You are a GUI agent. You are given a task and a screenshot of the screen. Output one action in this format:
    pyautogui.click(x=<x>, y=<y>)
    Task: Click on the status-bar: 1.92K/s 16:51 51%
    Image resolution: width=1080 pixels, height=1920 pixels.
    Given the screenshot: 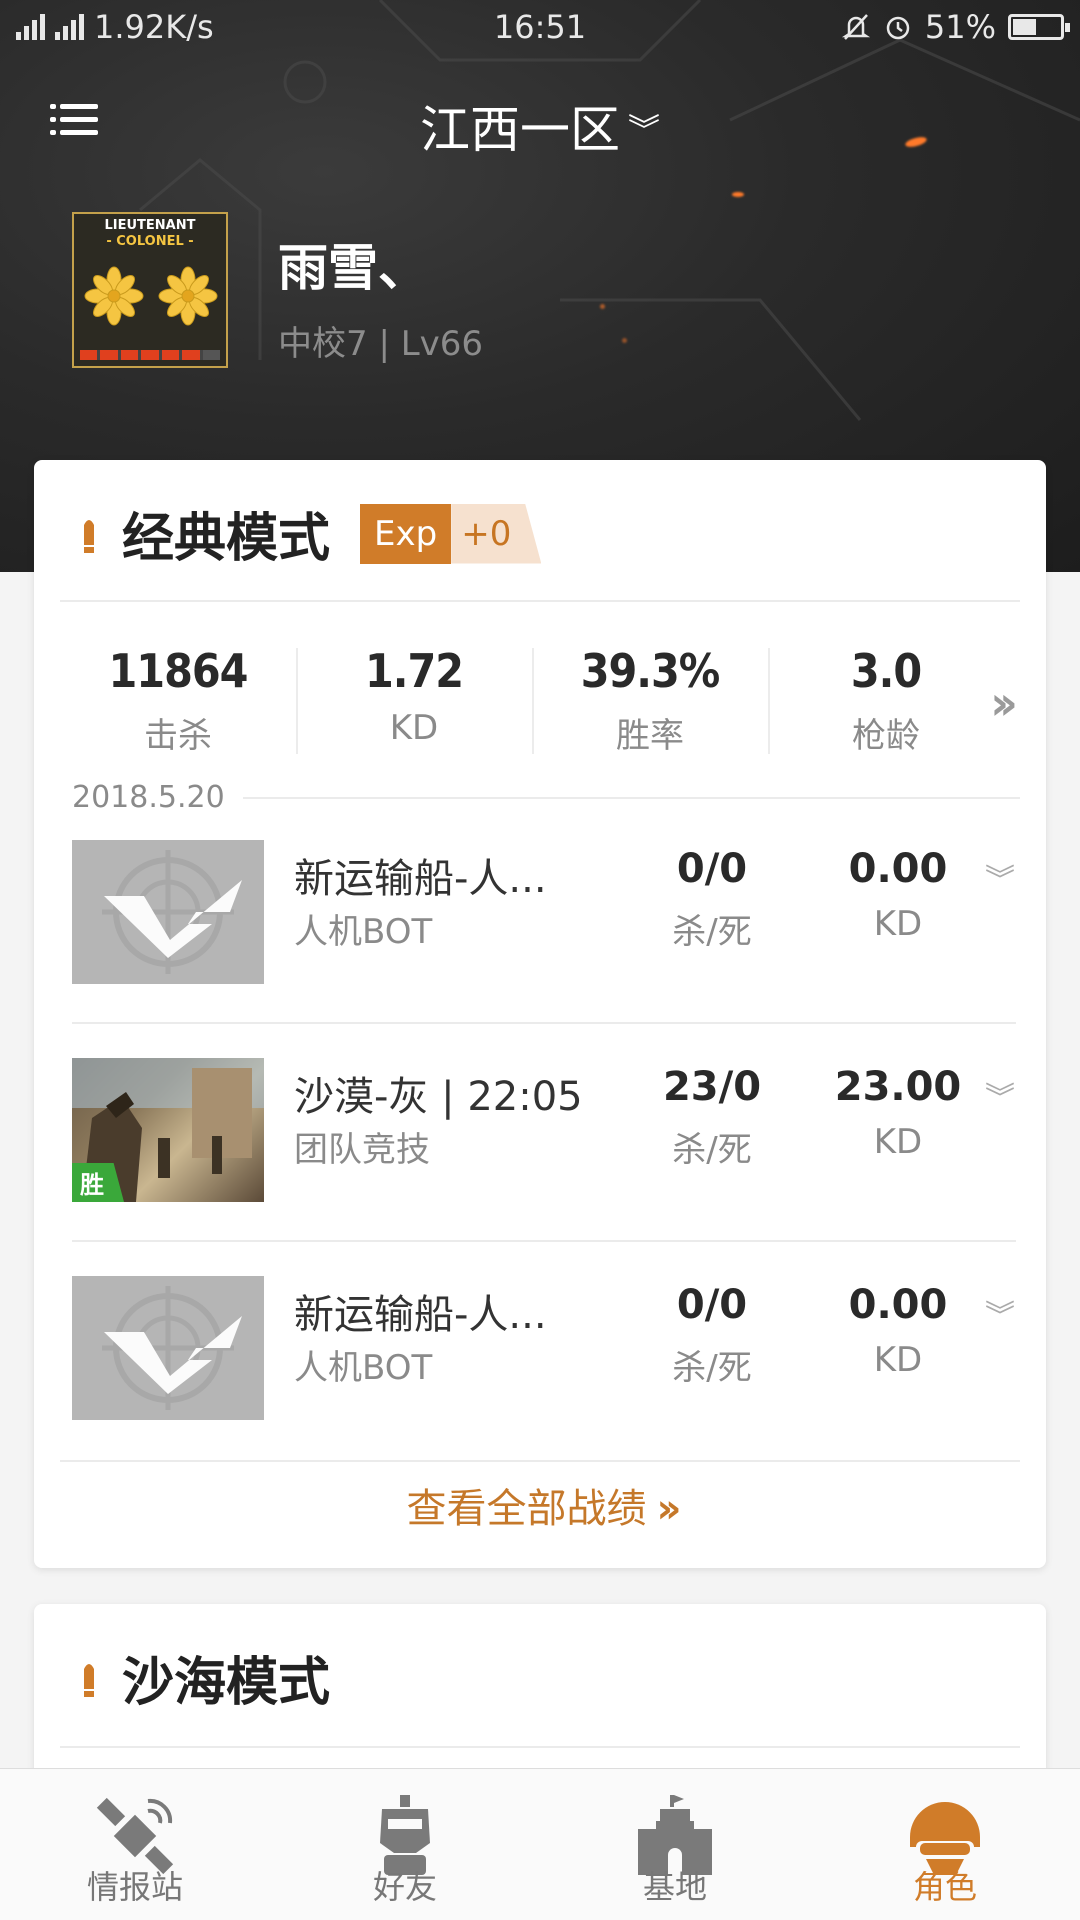 What is the action you would take?
    pyautogui.click(x=540, y=29)
    